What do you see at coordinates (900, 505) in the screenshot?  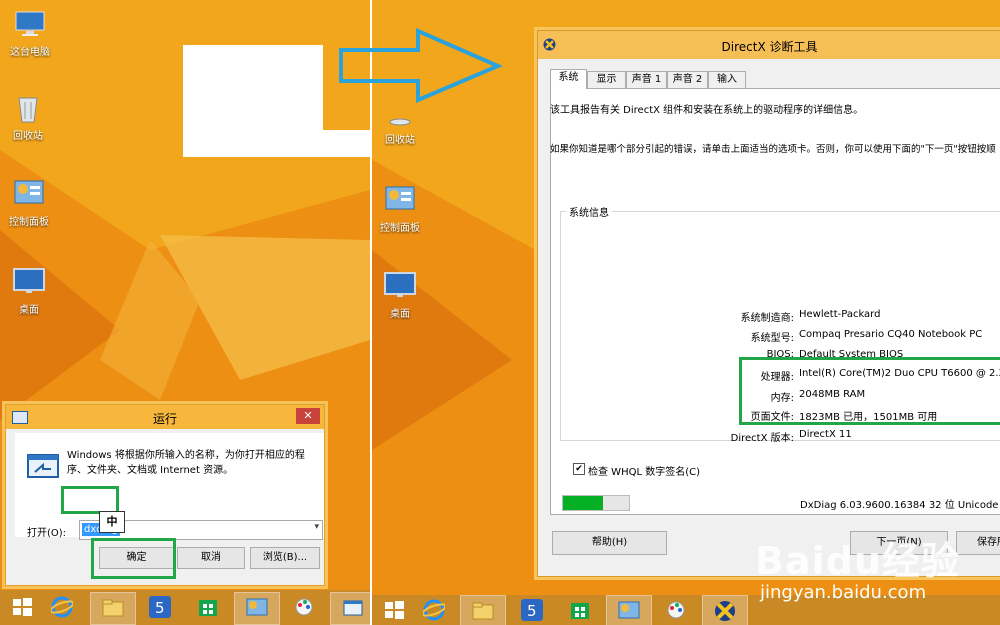 I see `dxdiag-version: DxDiag 6.03.9600.16384 32 位 Unicode Cop` at bounding box center [900, 505].